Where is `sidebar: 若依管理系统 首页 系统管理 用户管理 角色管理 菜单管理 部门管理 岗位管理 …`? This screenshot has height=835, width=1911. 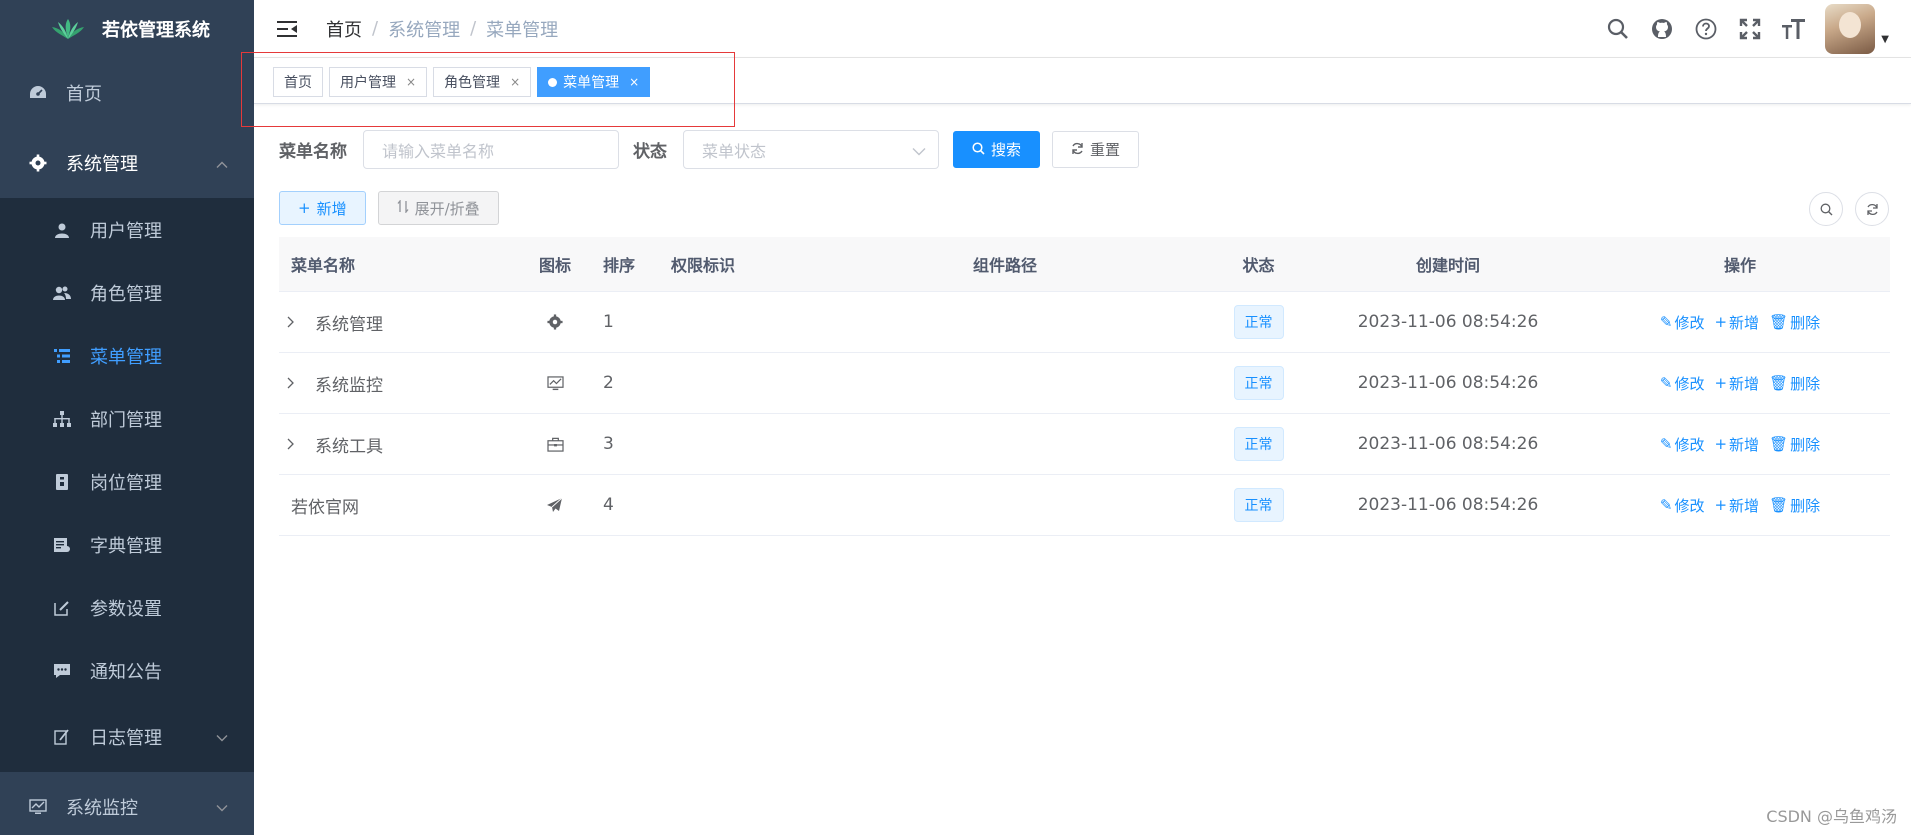 sidebar: 若依管理系统 首页 系统管理 用户管理 角色管理 菜单管理 部门管理 岗位管理 … is located at coordinates (127, 417).